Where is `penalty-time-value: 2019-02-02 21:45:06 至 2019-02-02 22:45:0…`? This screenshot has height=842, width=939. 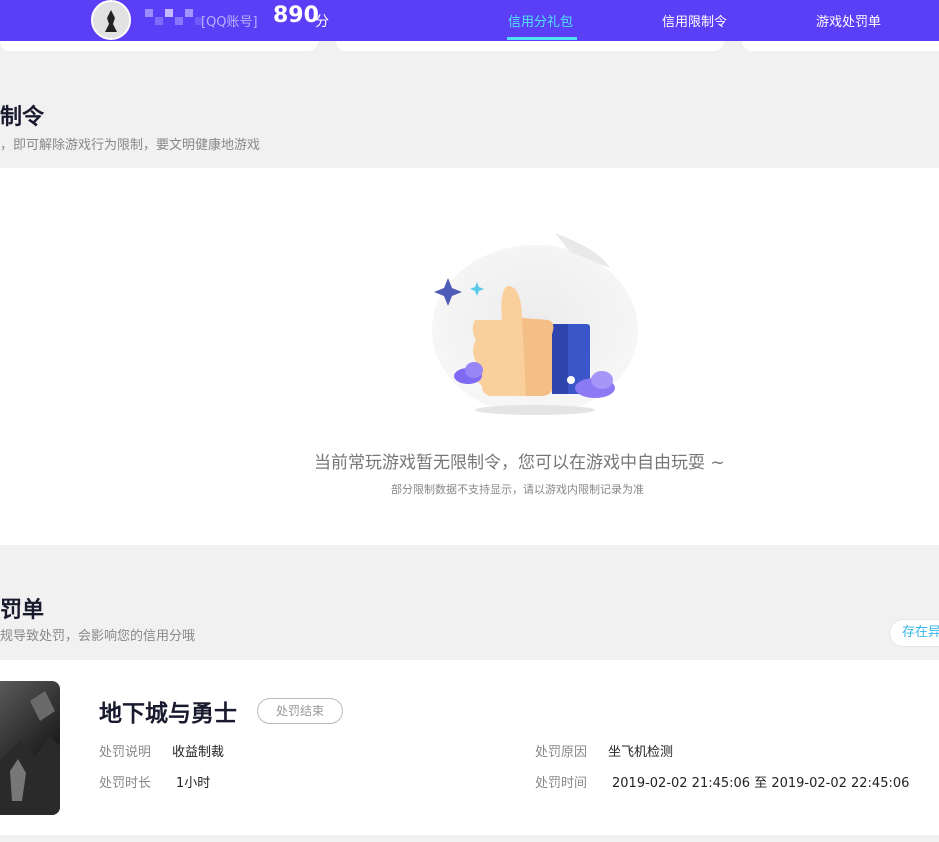 penalty-time-value: 2019-02-02 21:45:06 至 2019-02-02 22:45:0… is located at coordinates (761, 783).